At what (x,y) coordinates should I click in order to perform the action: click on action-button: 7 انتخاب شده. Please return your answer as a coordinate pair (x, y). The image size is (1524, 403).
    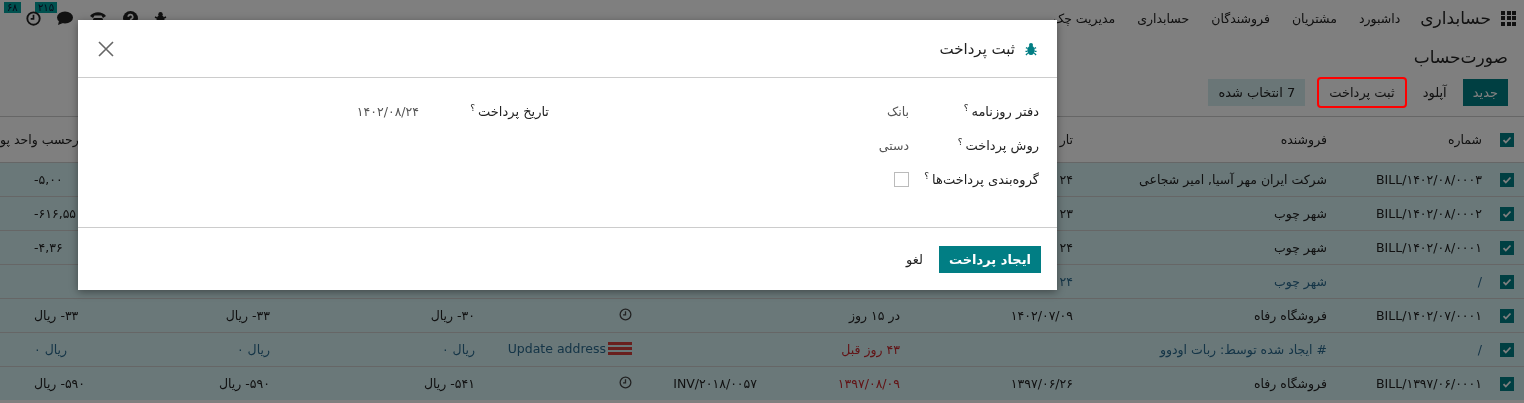
    Looking at the image, I should click on (1257, 92).